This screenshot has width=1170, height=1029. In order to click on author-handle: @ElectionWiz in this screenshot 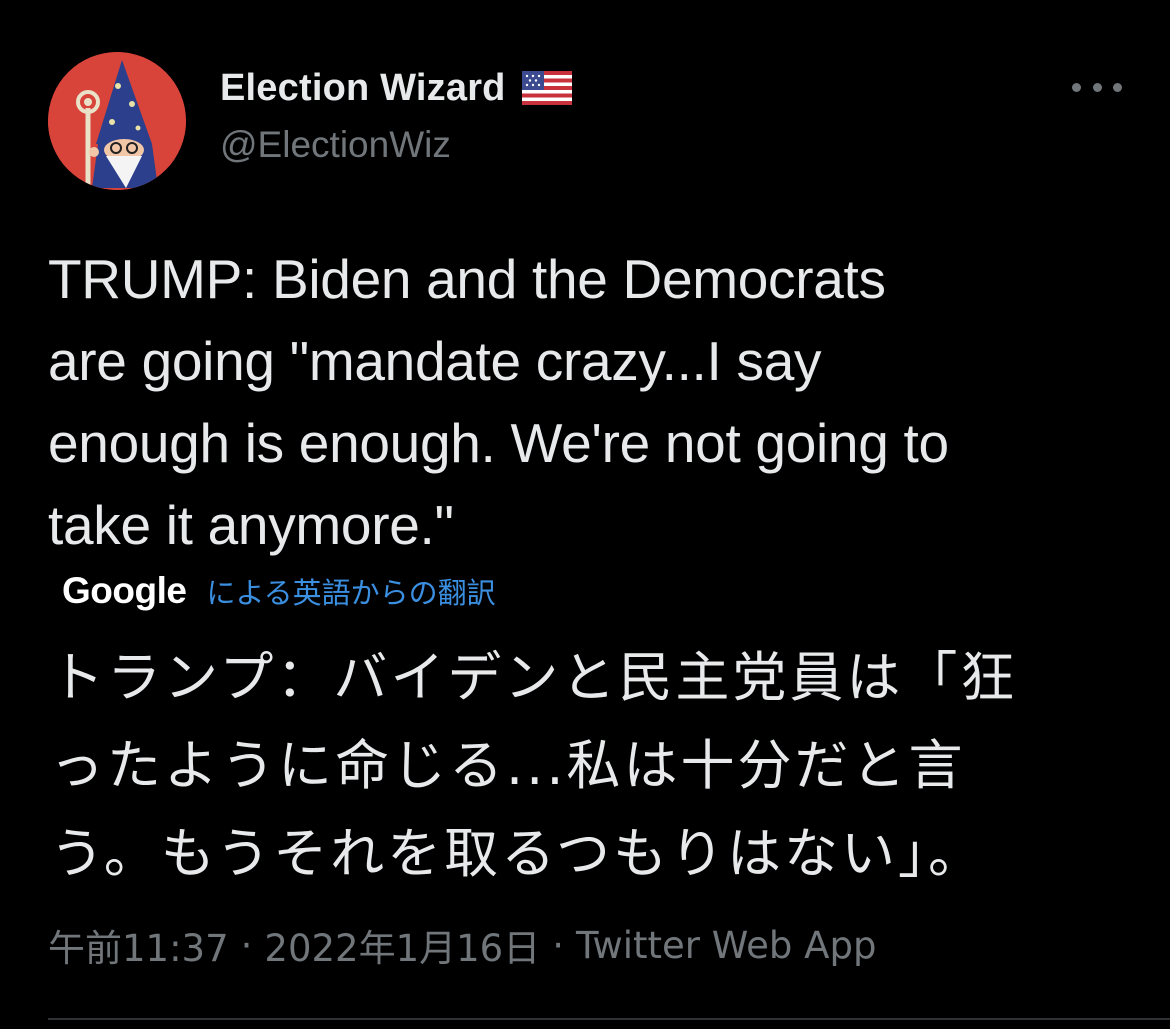, I will do `click(335, 145)`.